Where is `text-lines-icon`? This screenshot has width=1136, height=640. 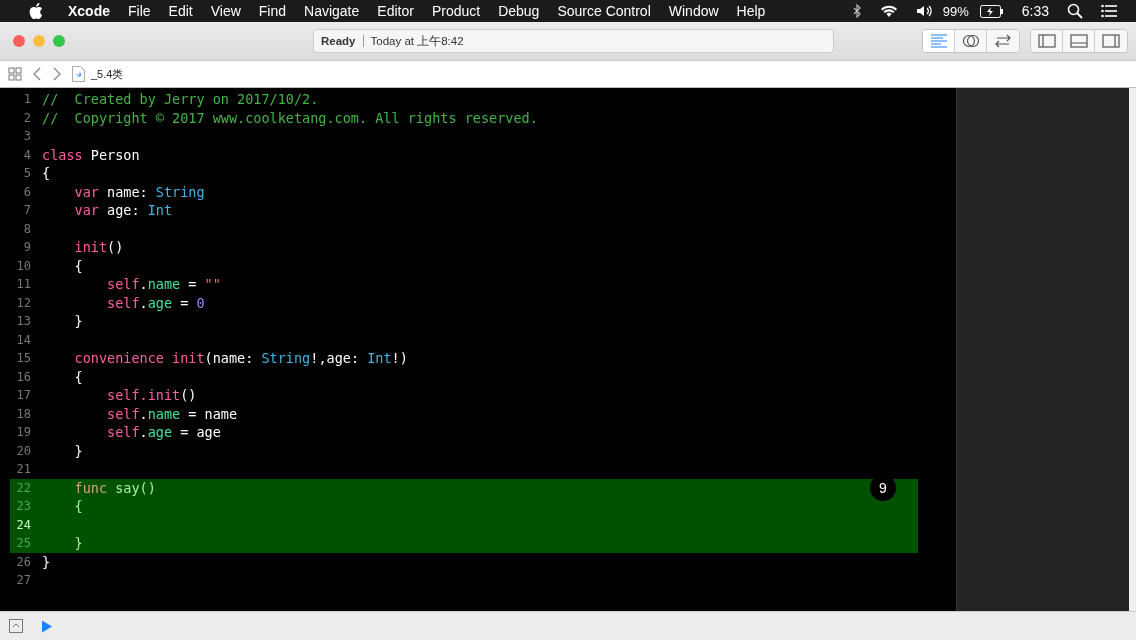 text-lines-icon is located at coordinates (938, 41).